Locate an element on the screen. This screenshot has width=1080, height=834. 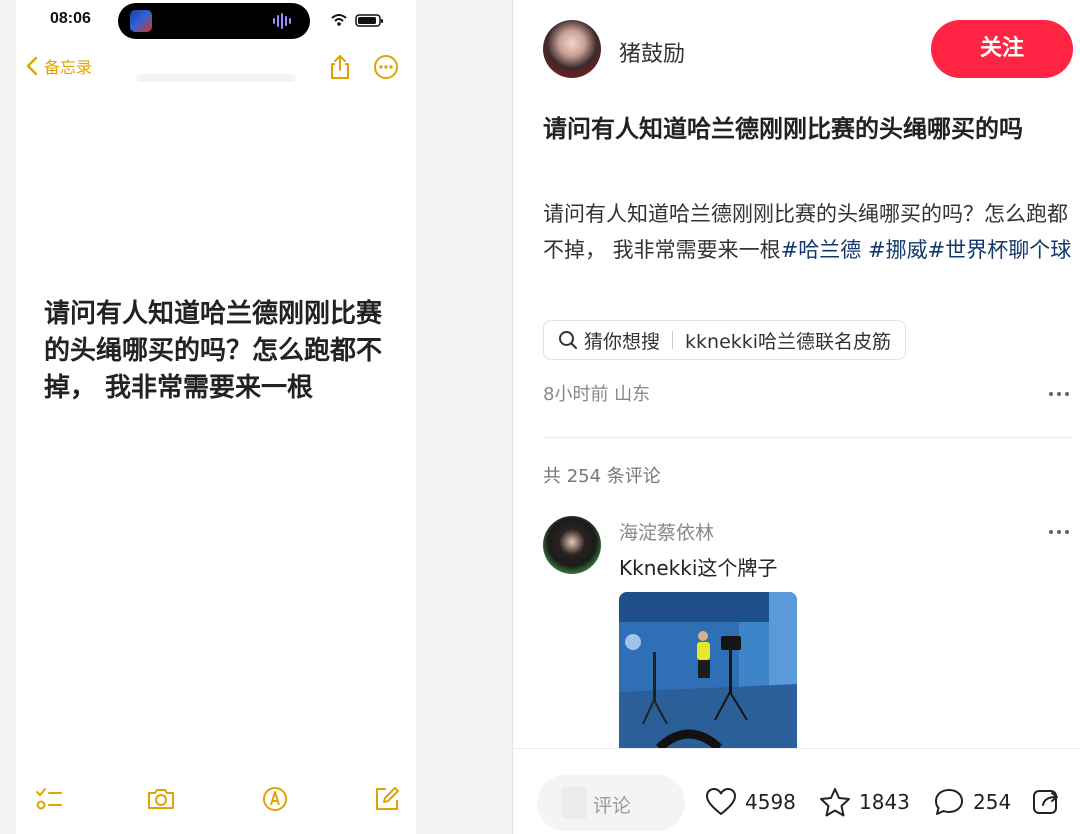
checklist-icon is located at coordinates (49, 799).